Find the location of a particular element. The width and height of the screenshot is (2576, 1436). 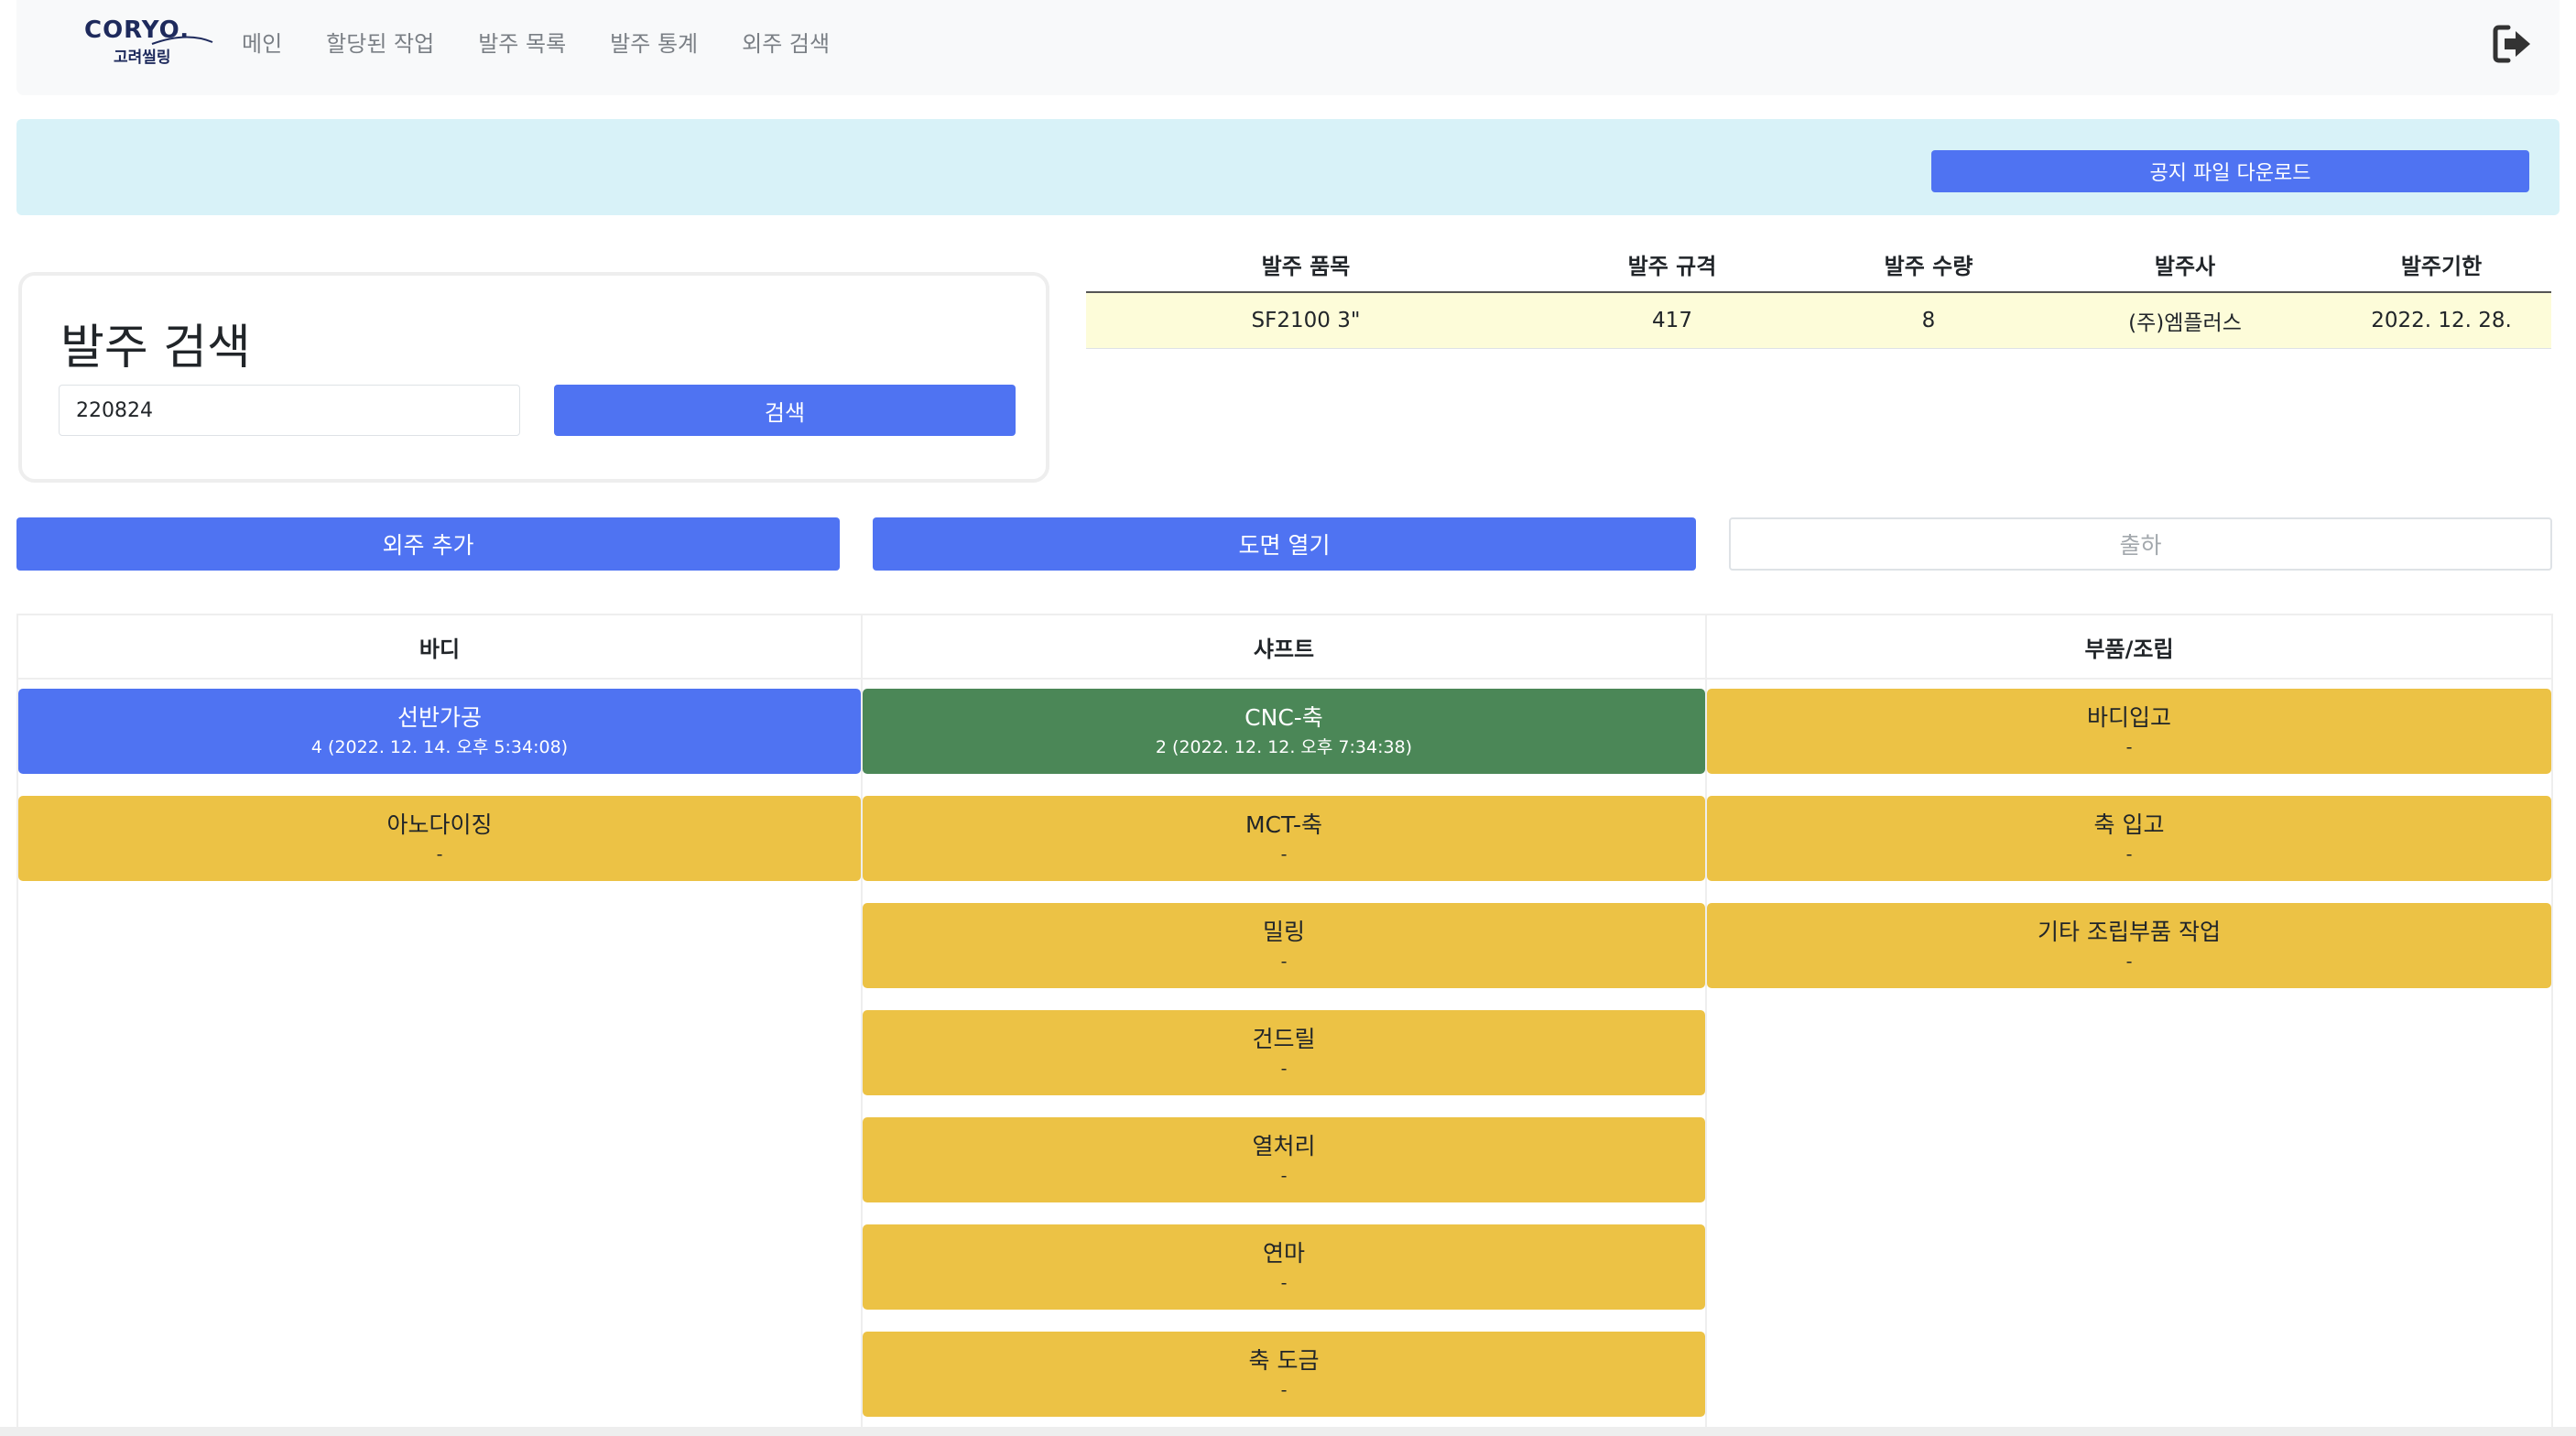

order-search-card: 발주 검색 검색 is located at coordinates (533, 377).